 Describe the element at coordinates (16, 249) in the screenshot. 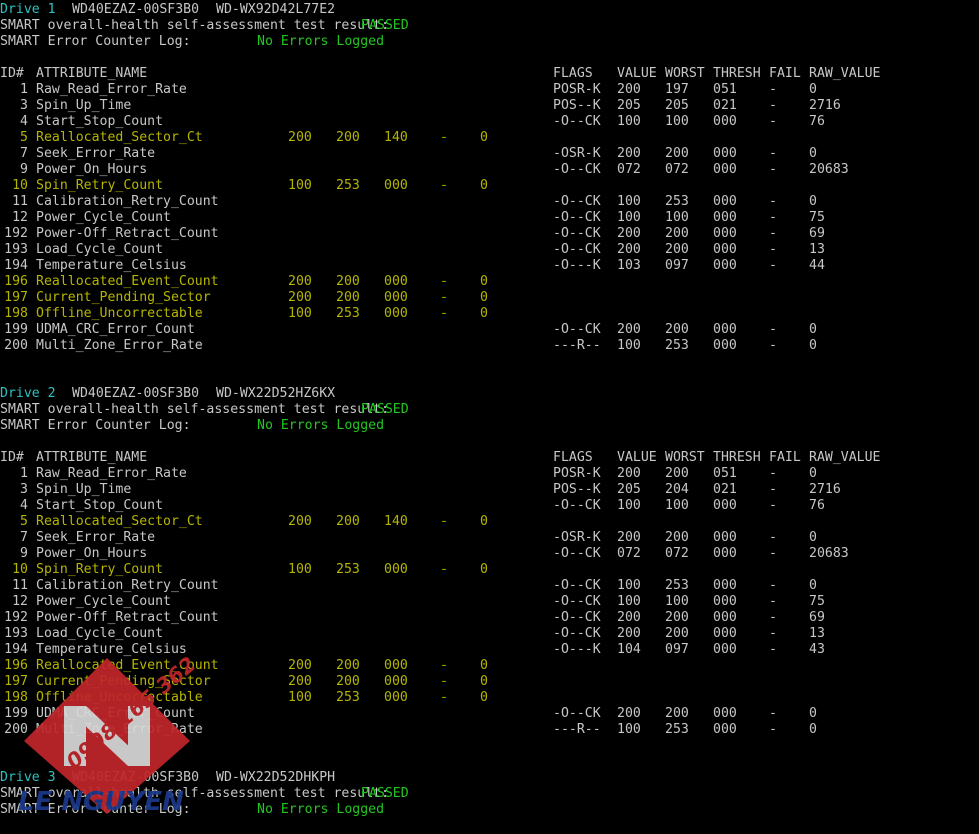

I see `attribute-id: 193` at that location.